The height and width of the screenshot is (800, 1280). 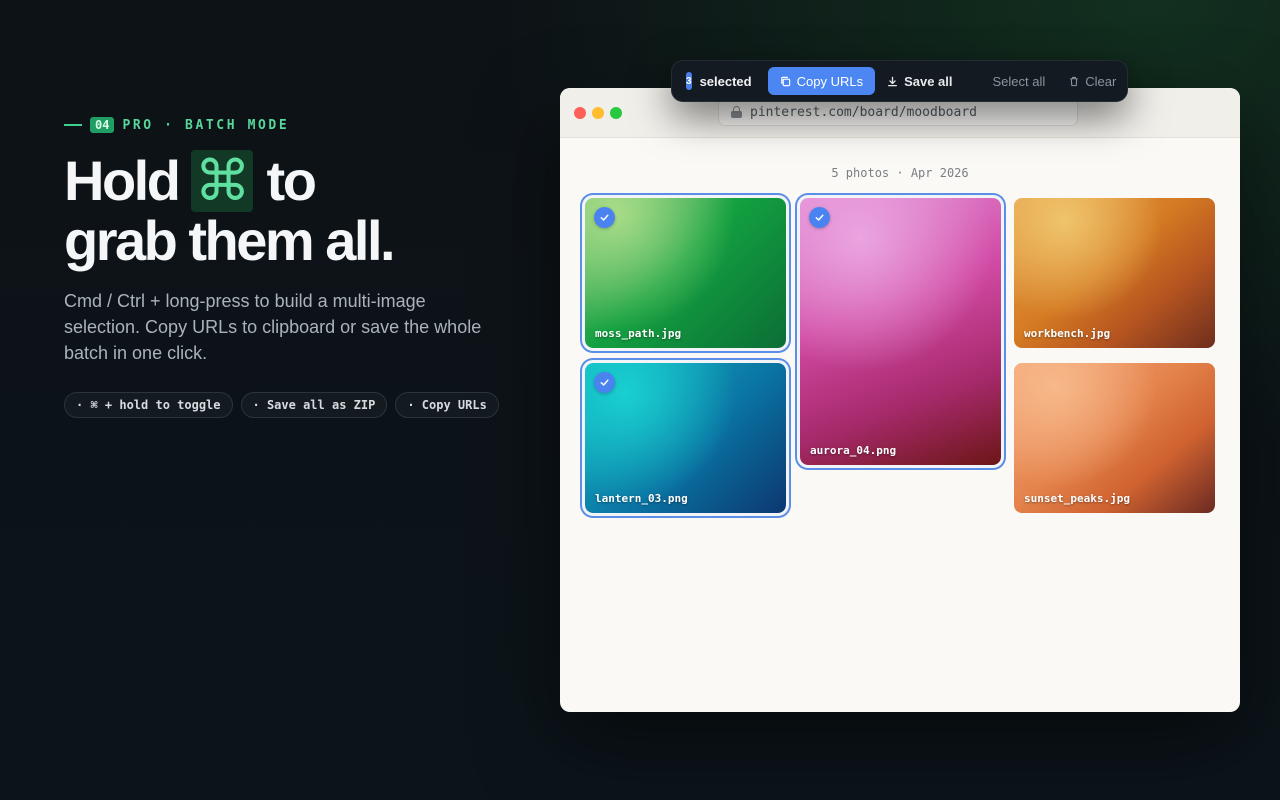 I want to click on eyebrow-line, so click(x=73, y=125).